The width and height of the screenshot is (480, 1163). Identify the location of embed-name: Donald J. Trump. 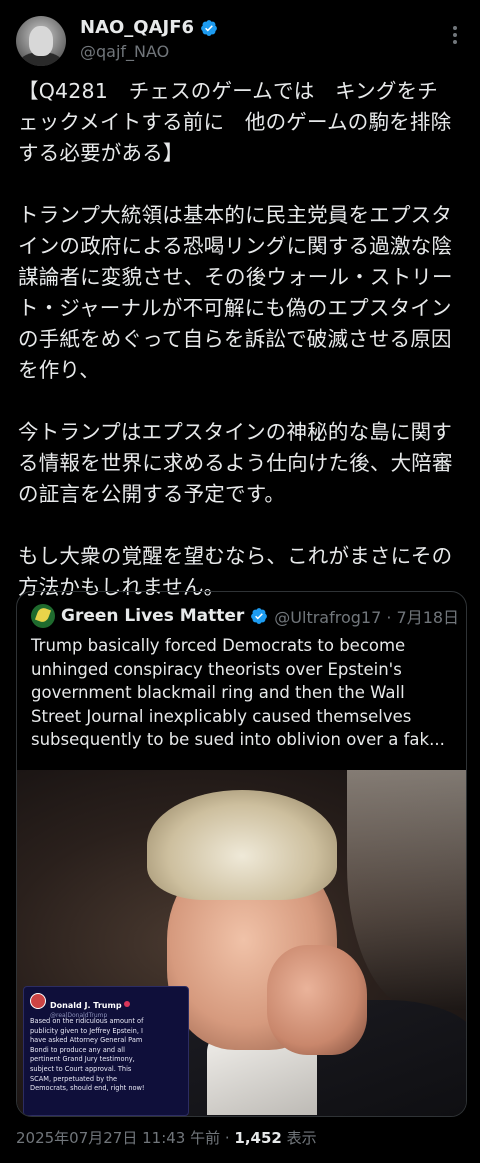
(86, 1005).